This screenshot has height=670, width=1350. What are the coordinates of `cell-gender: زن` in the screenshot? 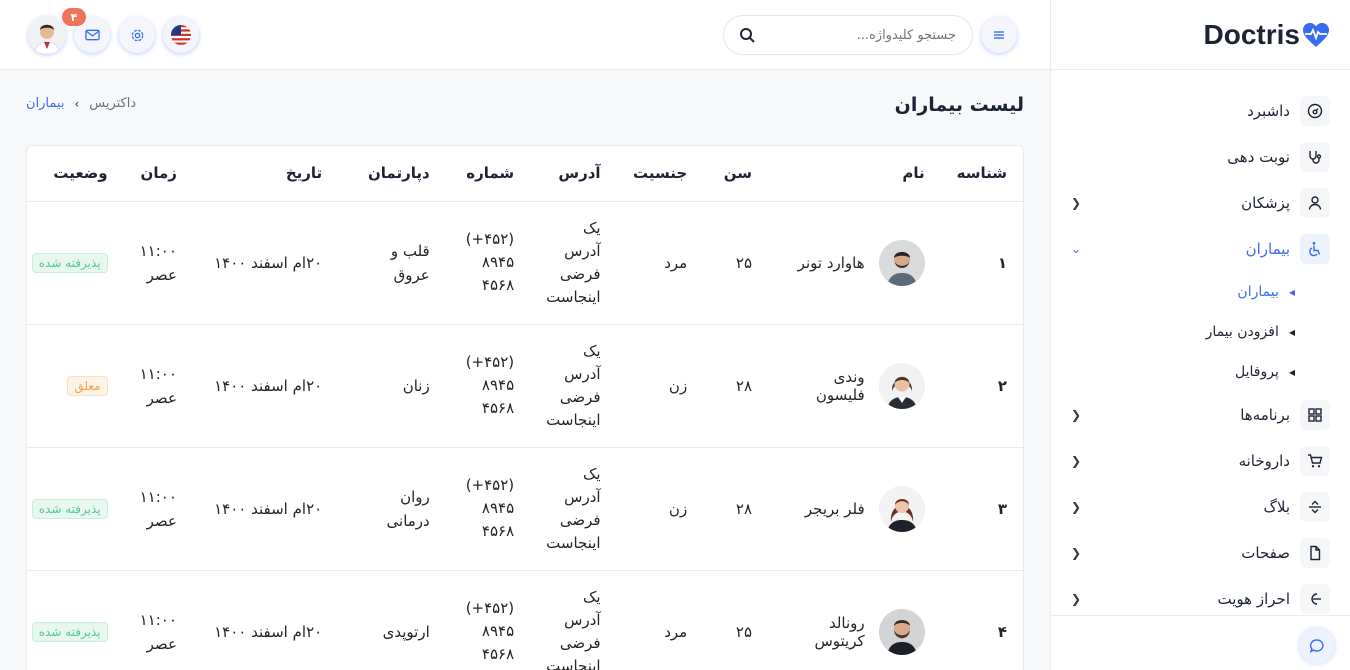 It's located at (660, 509).